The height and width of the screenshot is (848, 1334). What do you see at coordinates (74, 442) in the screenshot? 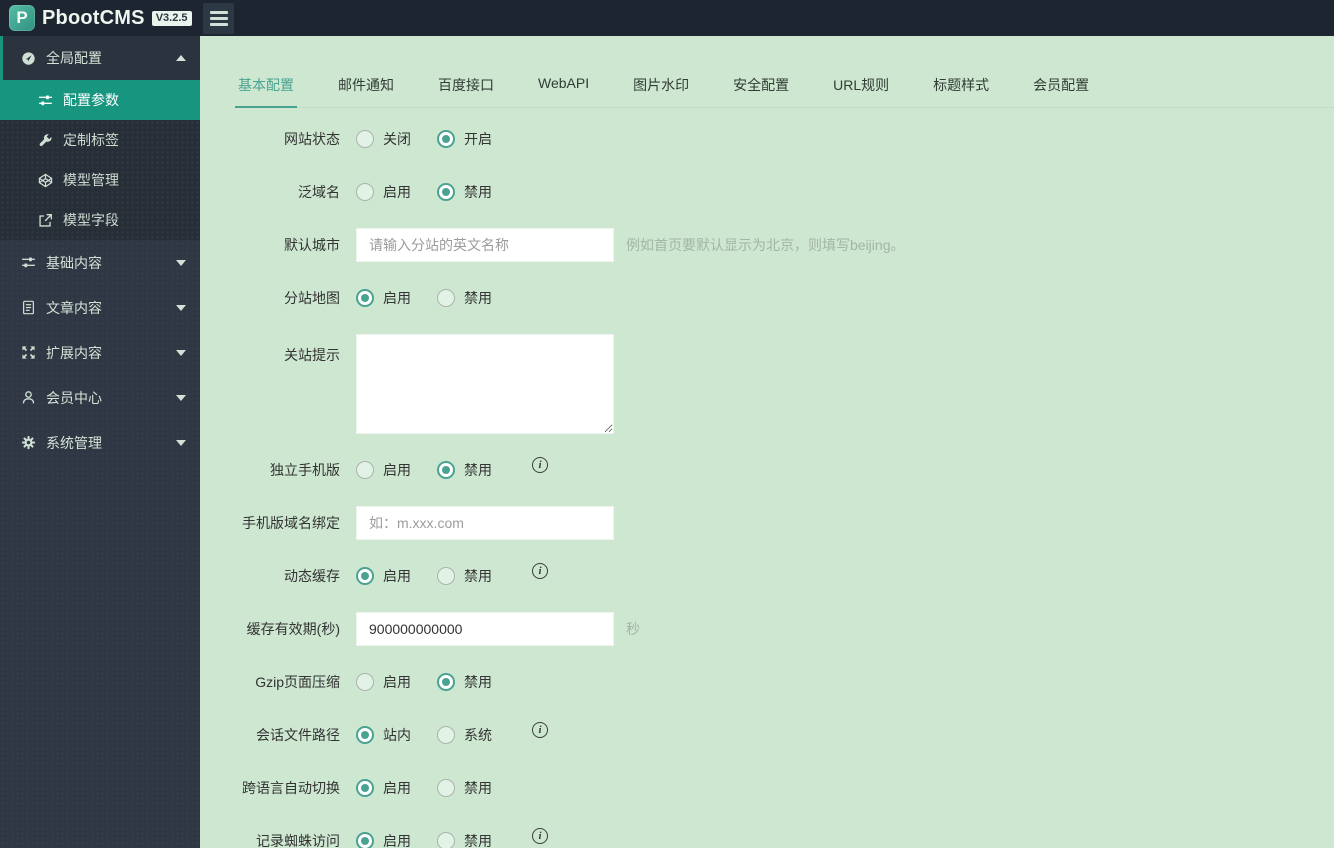
I see `sidebar-item-label: 系统管理` at bounding box center [74, 442].